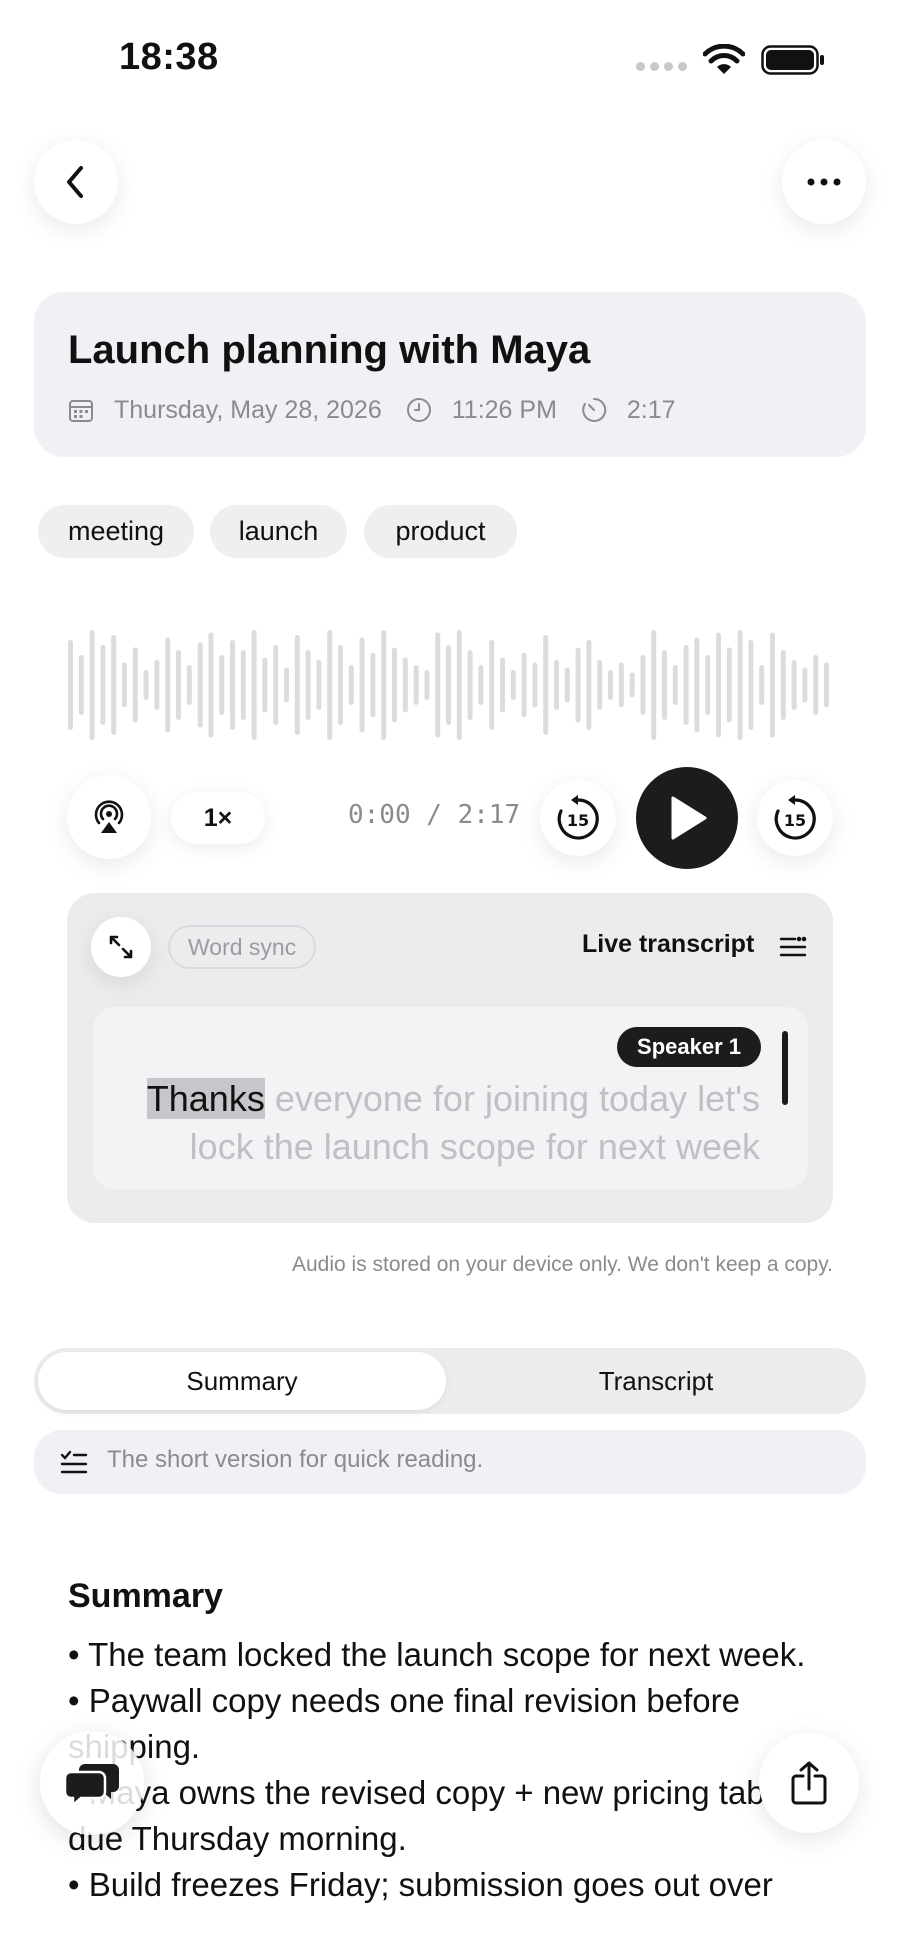 The image size is (900, 1950). Describe the element at coordinates (656, 1381) in the screenshot. I see `tab-transcript: Transcript` at that location.